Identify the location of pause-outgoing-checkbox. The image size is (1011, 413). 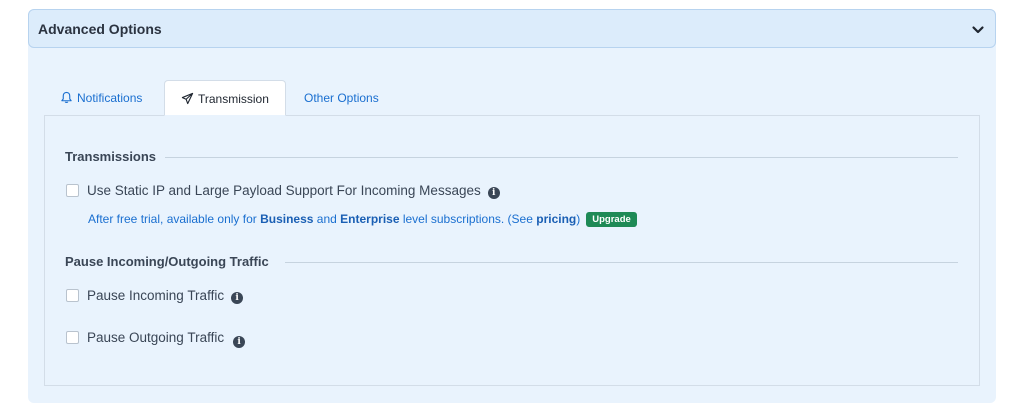
(72, 337).